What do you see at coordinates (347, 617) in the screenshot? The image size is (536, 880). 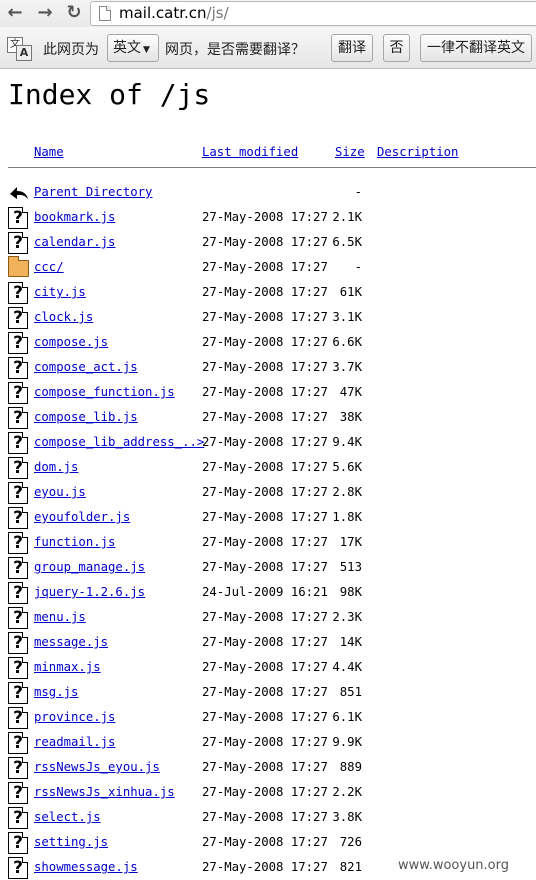 I see `file-size: 2.3K` at bounding box center [347, 617].